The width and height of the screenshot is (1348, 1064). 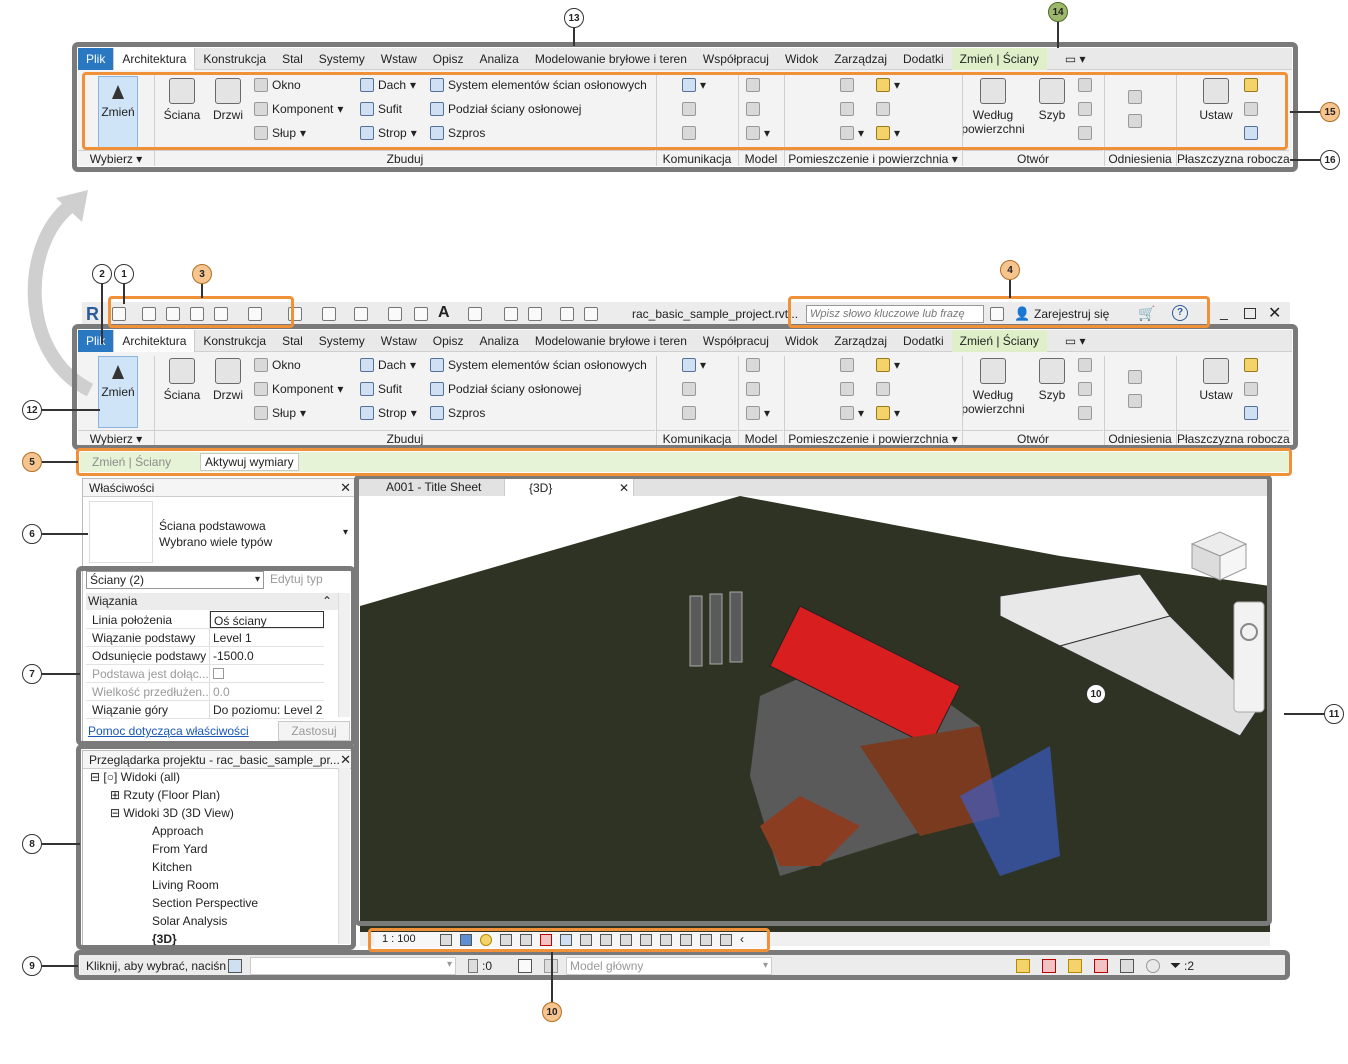 What do you see at coordinates (96, 58) in the screenshot?
I see `tab-0-top: Plik` at bounding box center [96, 58].